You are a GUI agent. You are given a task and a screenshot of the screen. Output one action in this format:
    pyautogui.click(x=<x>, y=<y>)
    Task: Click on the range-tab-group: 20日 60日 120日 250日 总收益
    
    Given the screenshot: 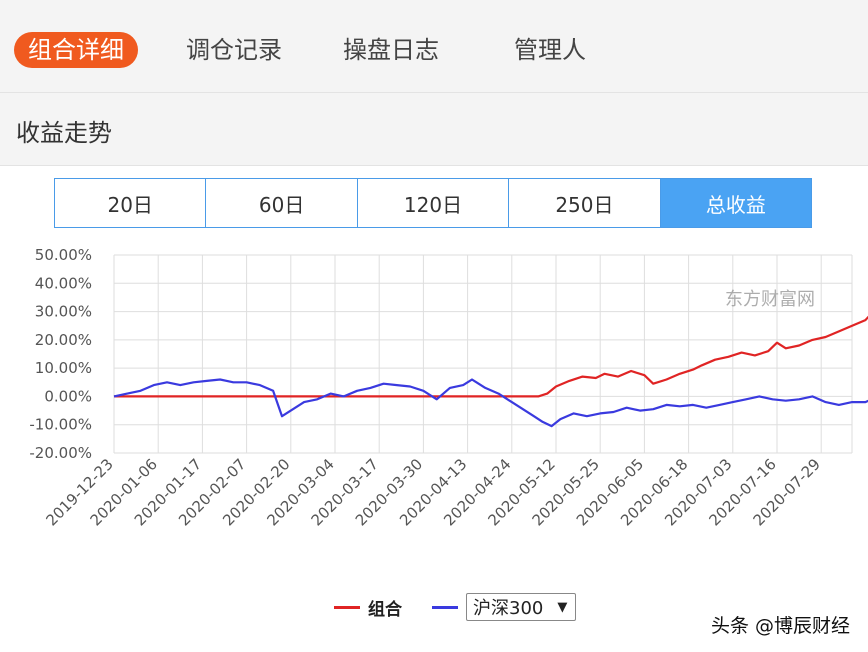 What is the action you would take?
    pyautogui.click(x=433, y=203)
    